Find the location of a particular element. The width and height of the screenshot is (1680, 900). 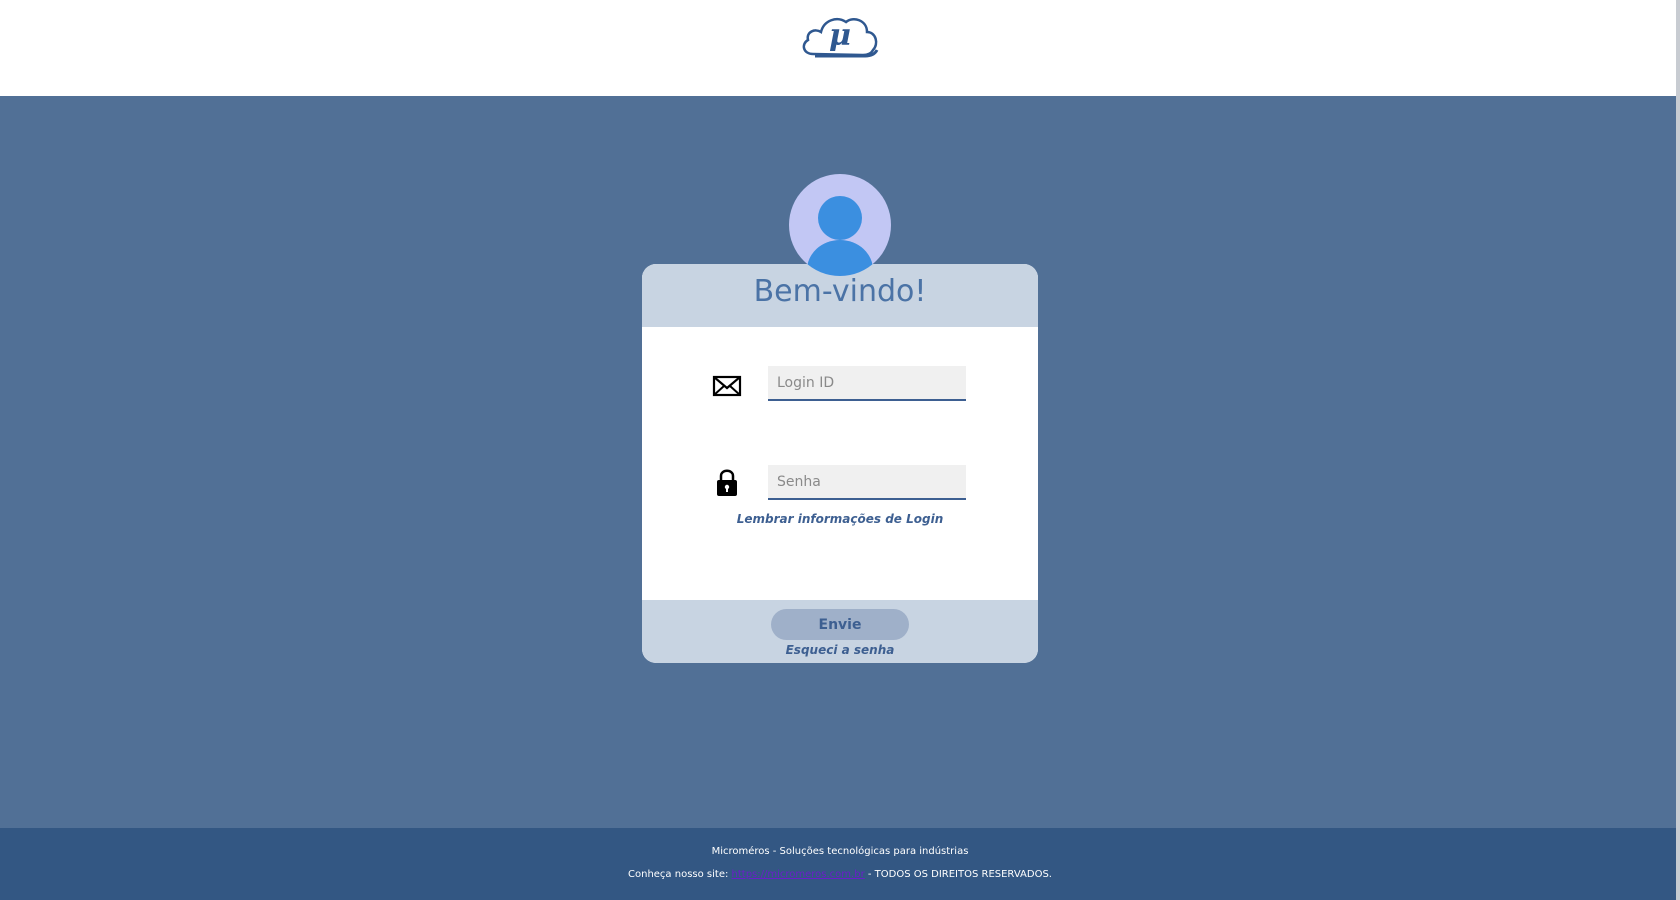

submit-button: Envie is located at coordinates (840, 624).